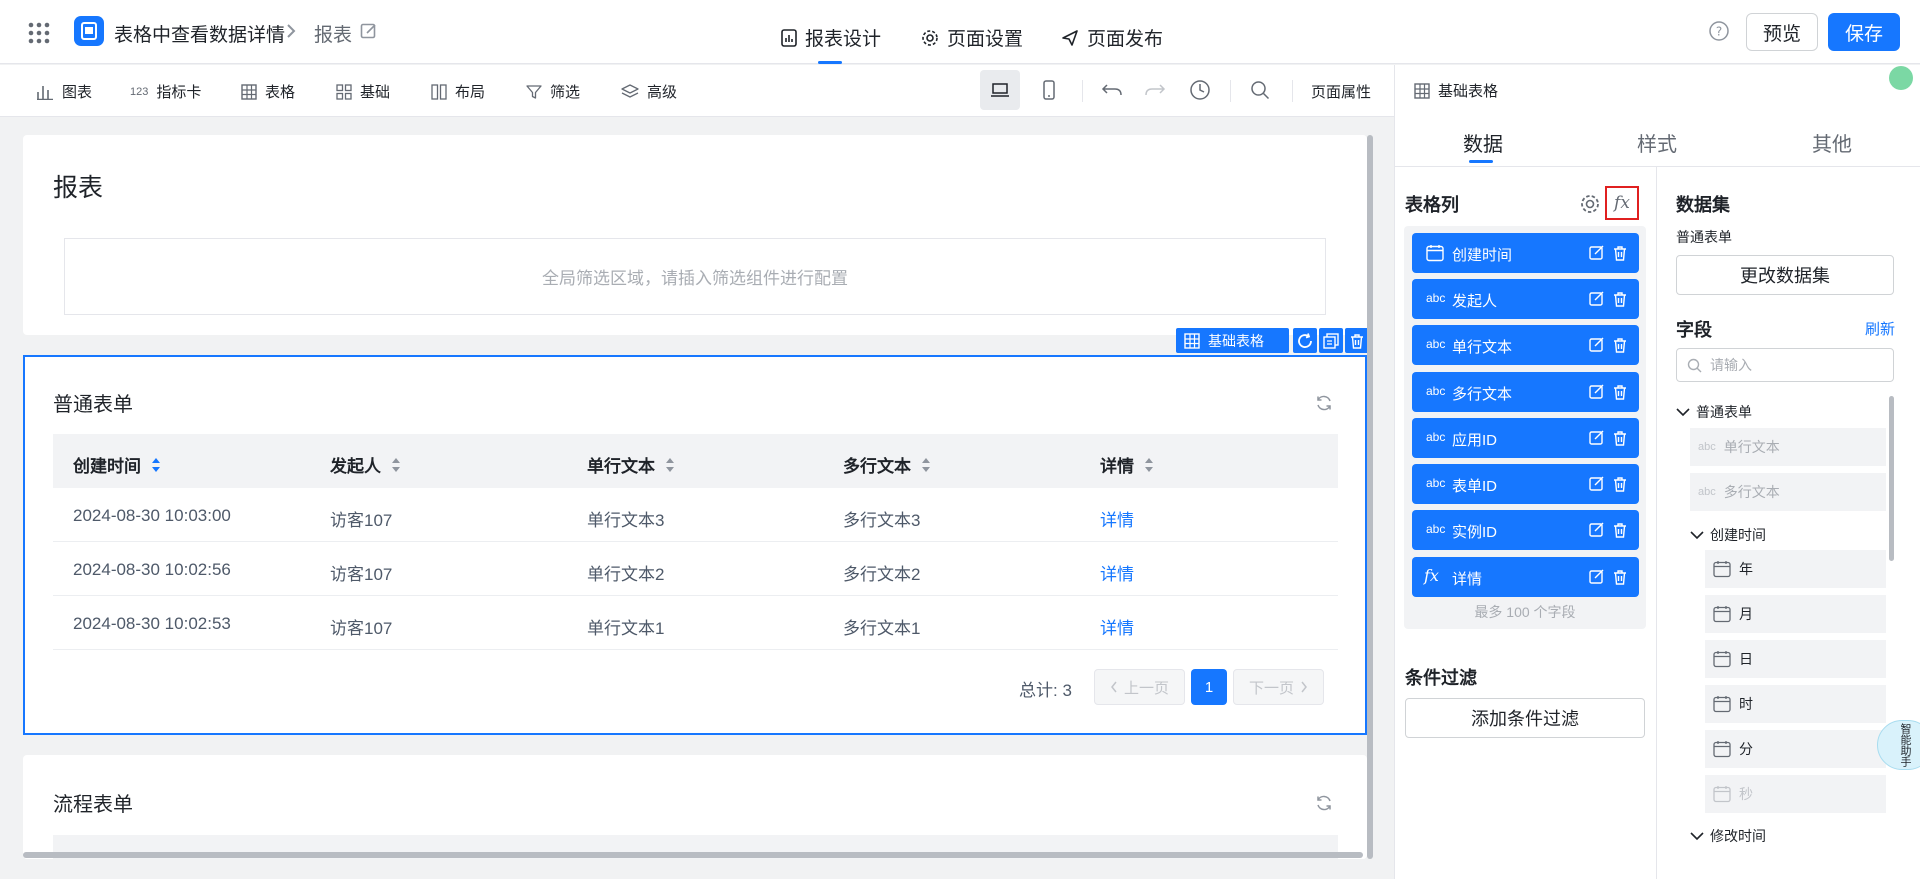 This screenshot has width=1920, height=879. Describe the element at coordinates (1525, 299) in the screenshot. I see `column-item-initiator: abc 发起人` at that location.